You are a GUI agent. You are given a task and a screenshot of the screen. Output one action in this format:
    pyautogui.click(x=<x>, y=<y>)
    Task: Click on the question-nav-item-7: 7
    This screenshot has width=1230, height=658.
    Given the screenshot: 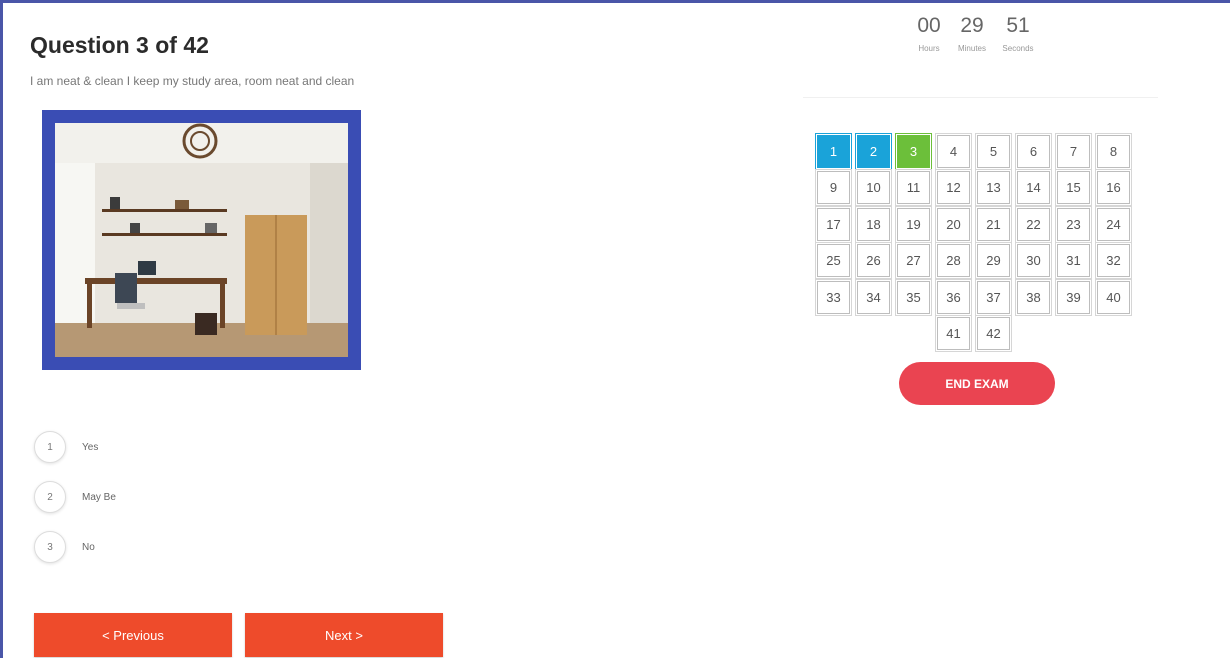 What is the action you would take?
    pyautogui.click(x=1073, y=151)
    